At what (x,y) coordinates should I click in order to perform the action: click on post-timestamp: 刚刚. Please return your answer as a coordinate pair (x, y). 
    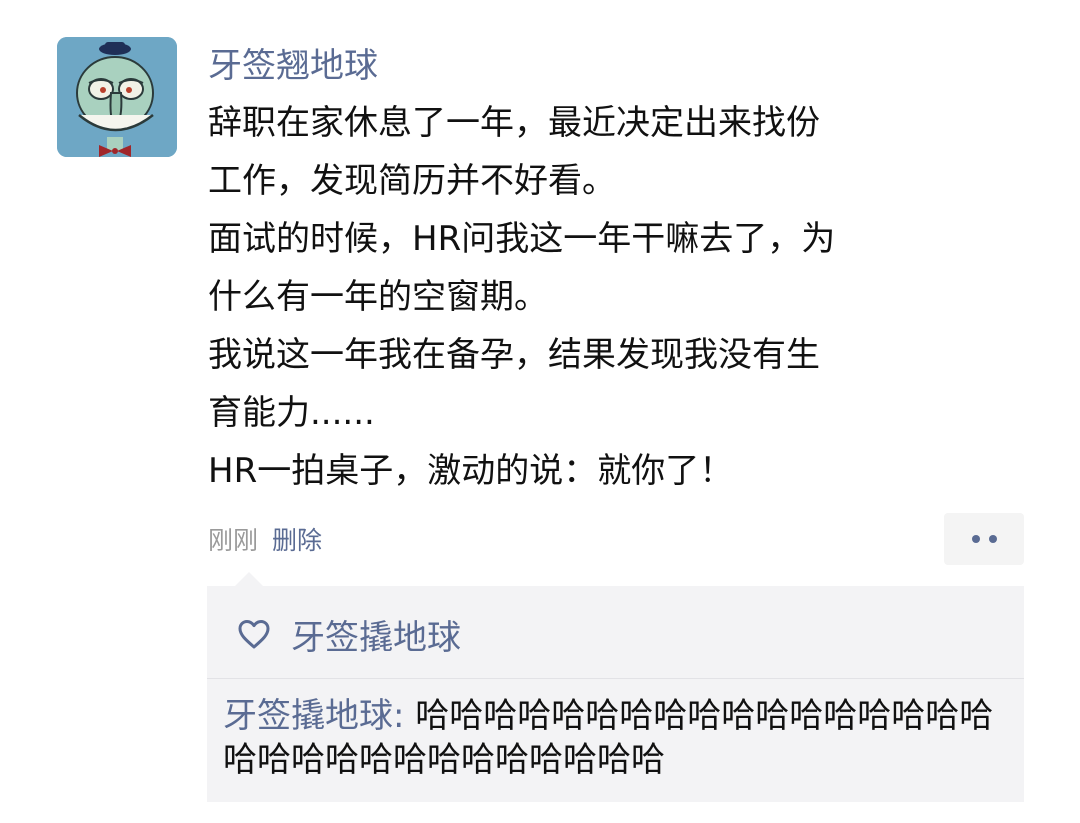
    Looking at the image, I should click on (233, 540).